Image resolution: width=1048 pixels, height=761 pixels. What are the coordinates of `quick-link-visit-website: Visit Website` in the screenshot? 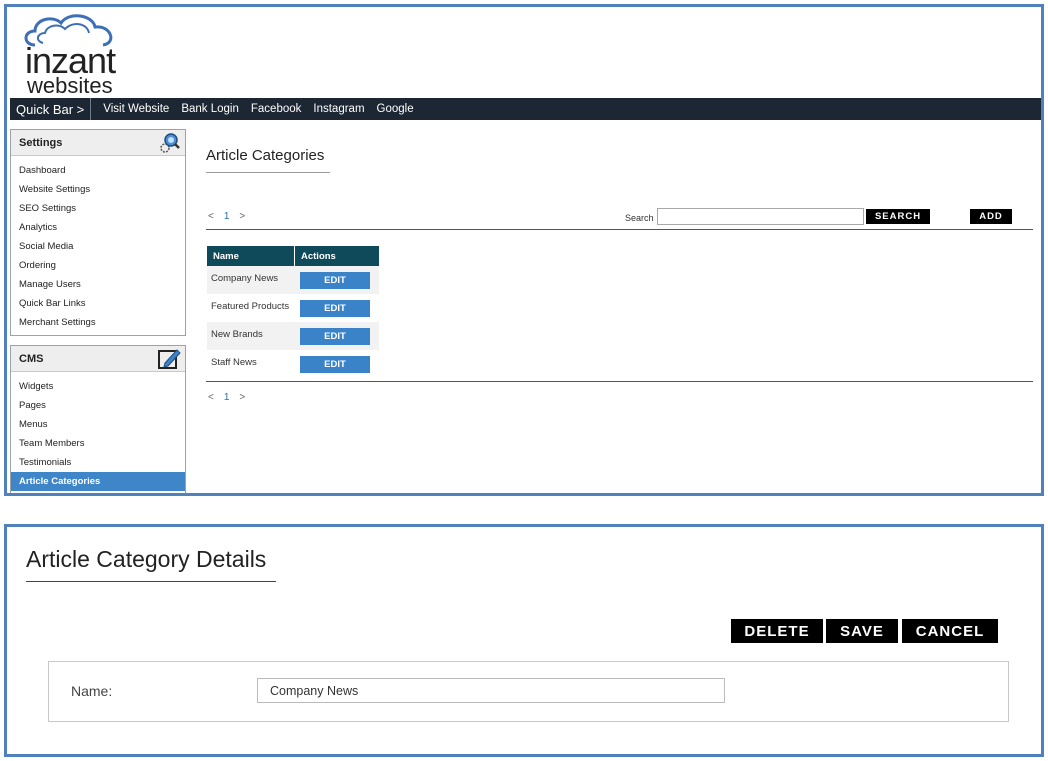 It's located at (136, 109).